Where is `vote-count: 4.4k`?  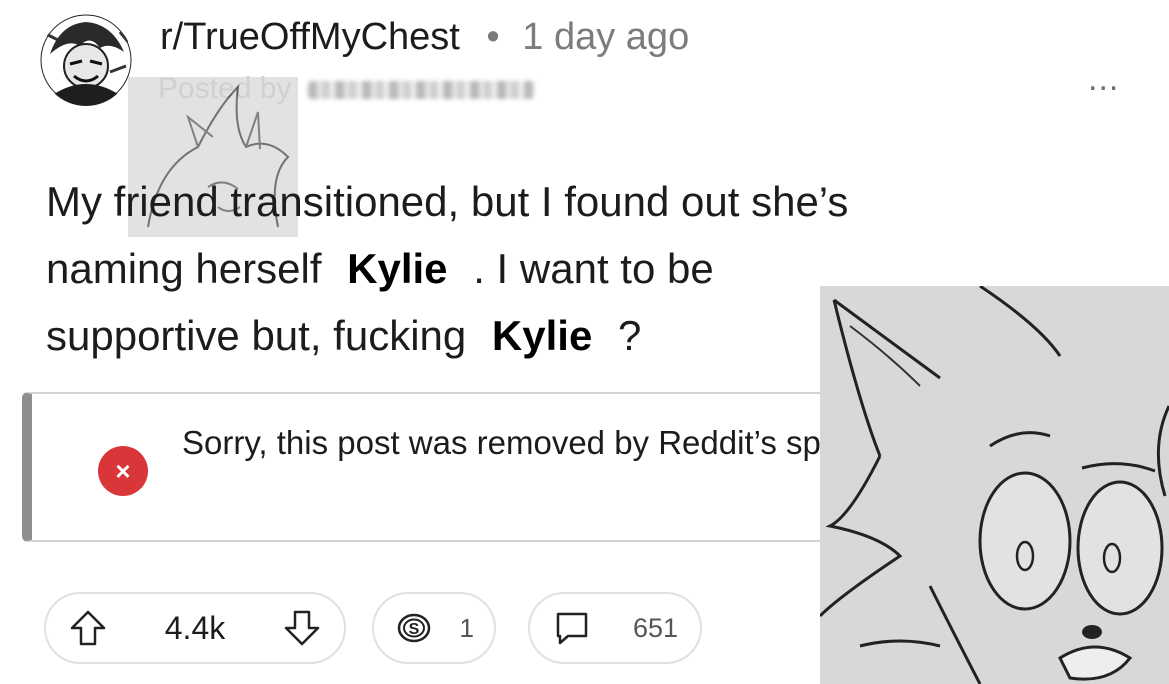 vote-count: 4.4k is located at coordinates (195, 627).